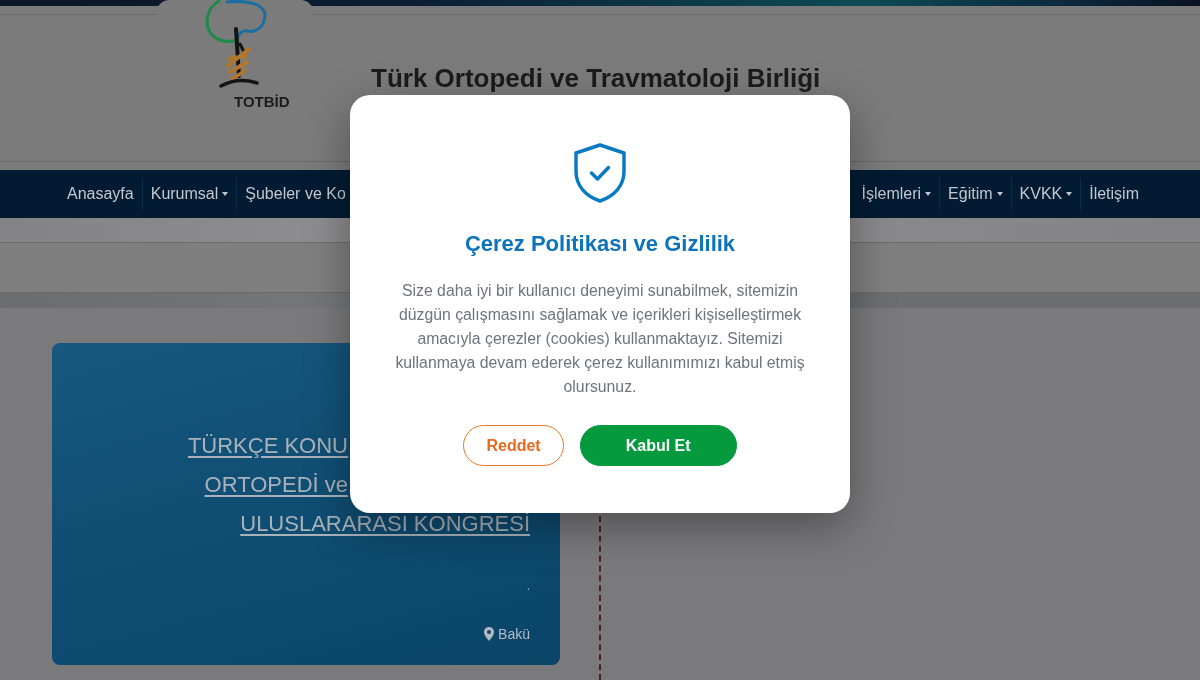 Image resolution: width=1200 pixels, height=680 pixels. I want to click on nav-link: KVKK, so click(1046, 194).